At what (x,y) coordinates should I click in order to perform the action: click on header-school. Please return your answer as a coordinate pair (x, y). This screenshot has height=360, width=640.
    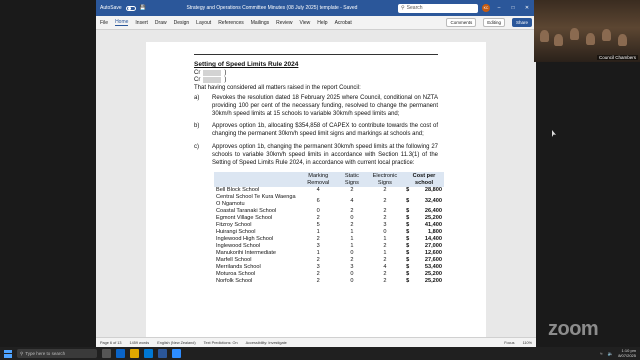
    Looking at the image, I should click on (256, 180).